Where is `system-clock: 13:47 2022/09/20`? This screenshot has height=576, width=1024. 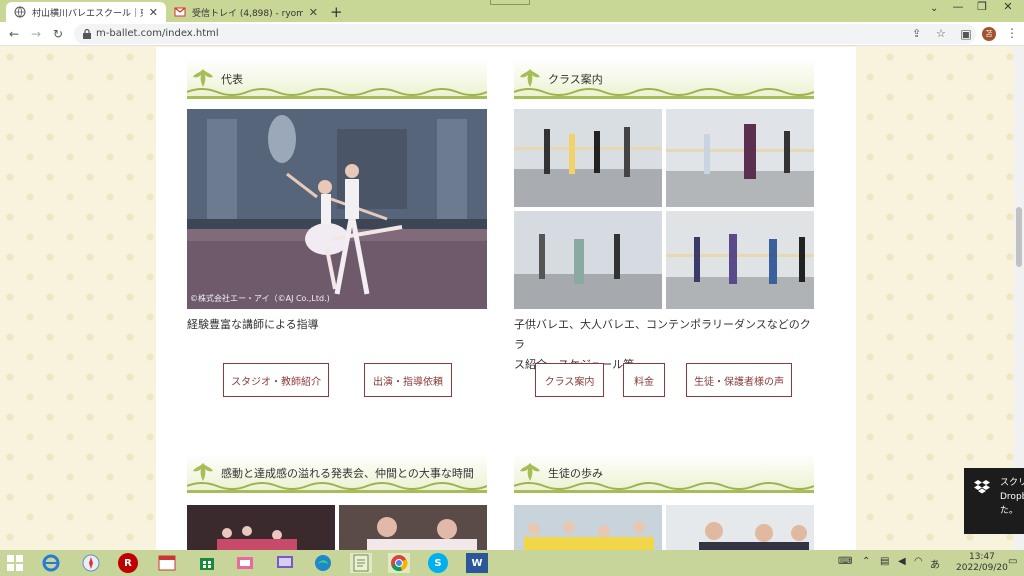 system-clock: 13:47 2022/09/20 is located at coordinates (982, 563).